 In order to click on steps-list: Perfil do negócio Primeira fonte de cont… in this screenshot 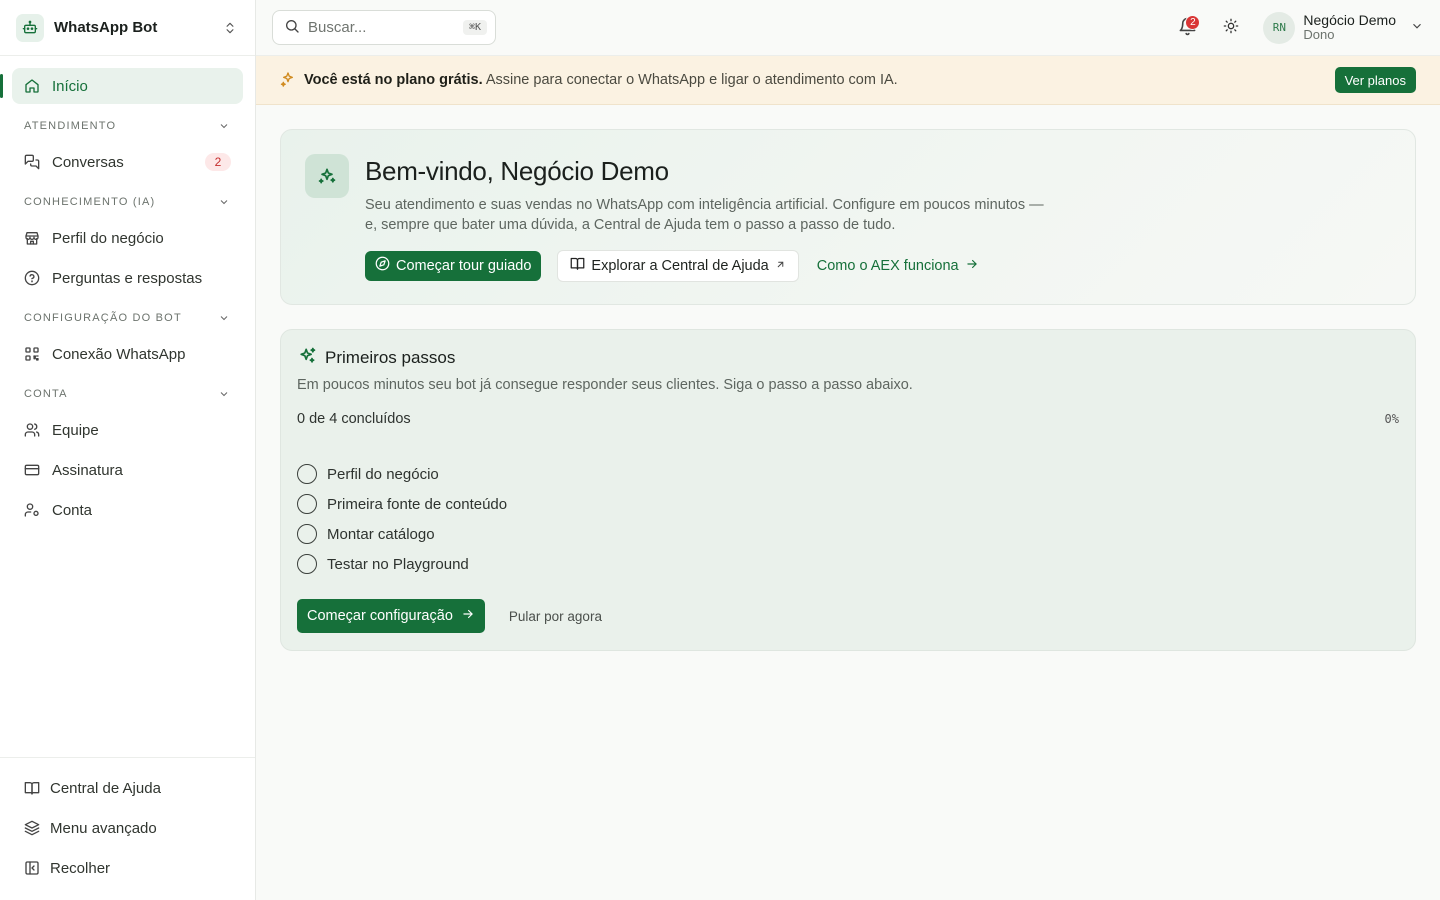, I will do `click(848, 519)`.